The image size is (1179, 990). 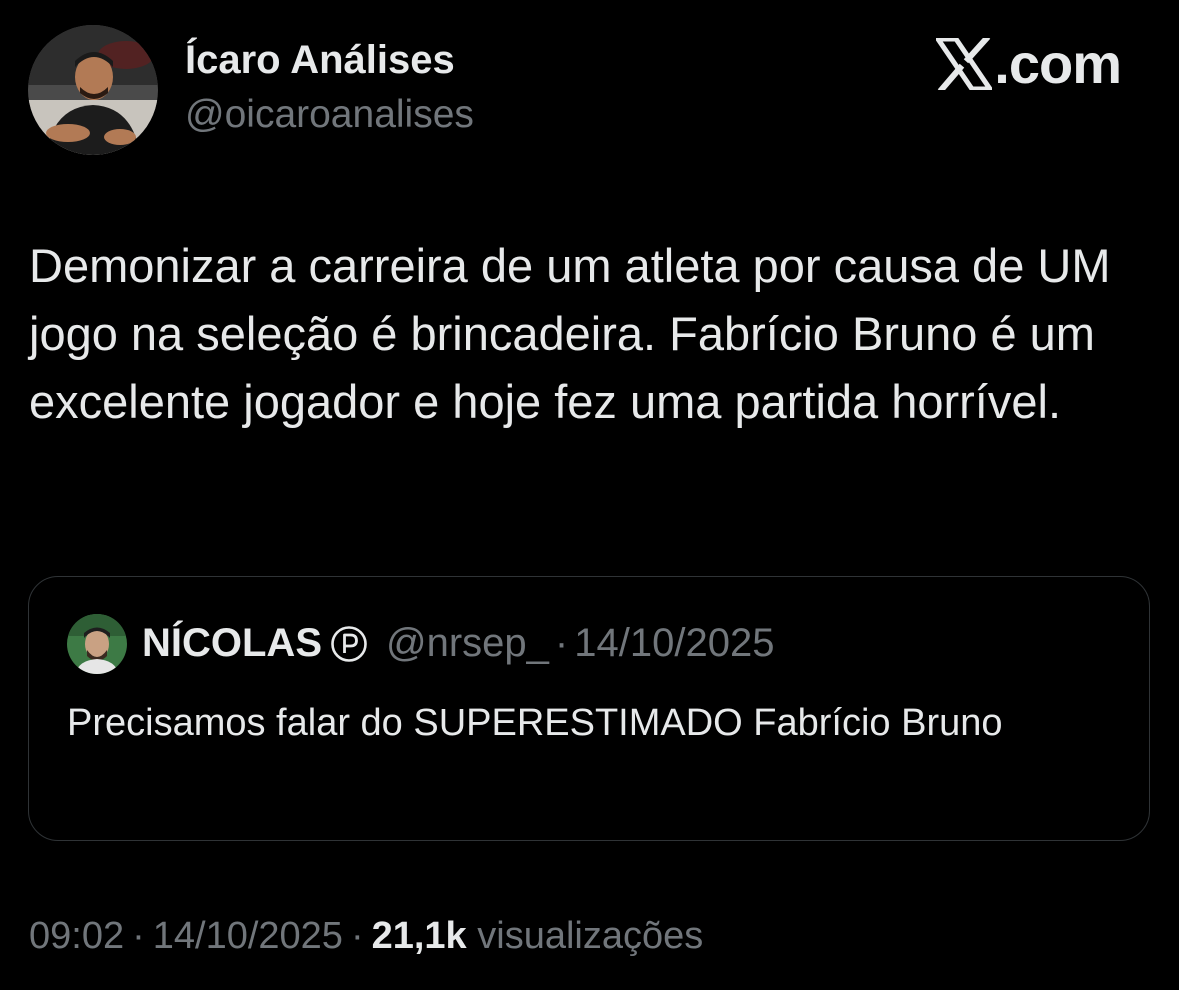 I want to click on author-display-name: Ícaro Análises, so click(x=320, y=60).